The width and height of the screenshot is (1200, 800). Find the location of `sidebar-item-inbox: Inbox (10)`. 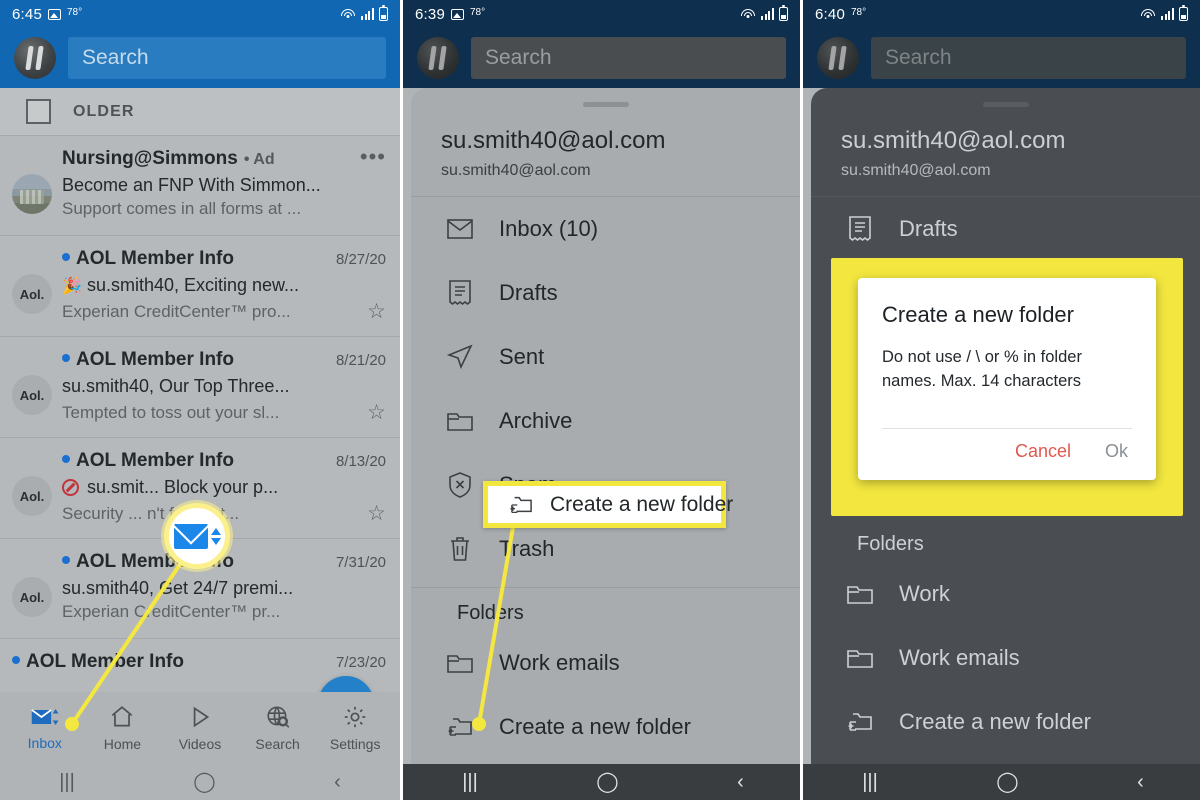

sidebar-item-inbox: Inbox (10) is located at coordinates (605, 229).